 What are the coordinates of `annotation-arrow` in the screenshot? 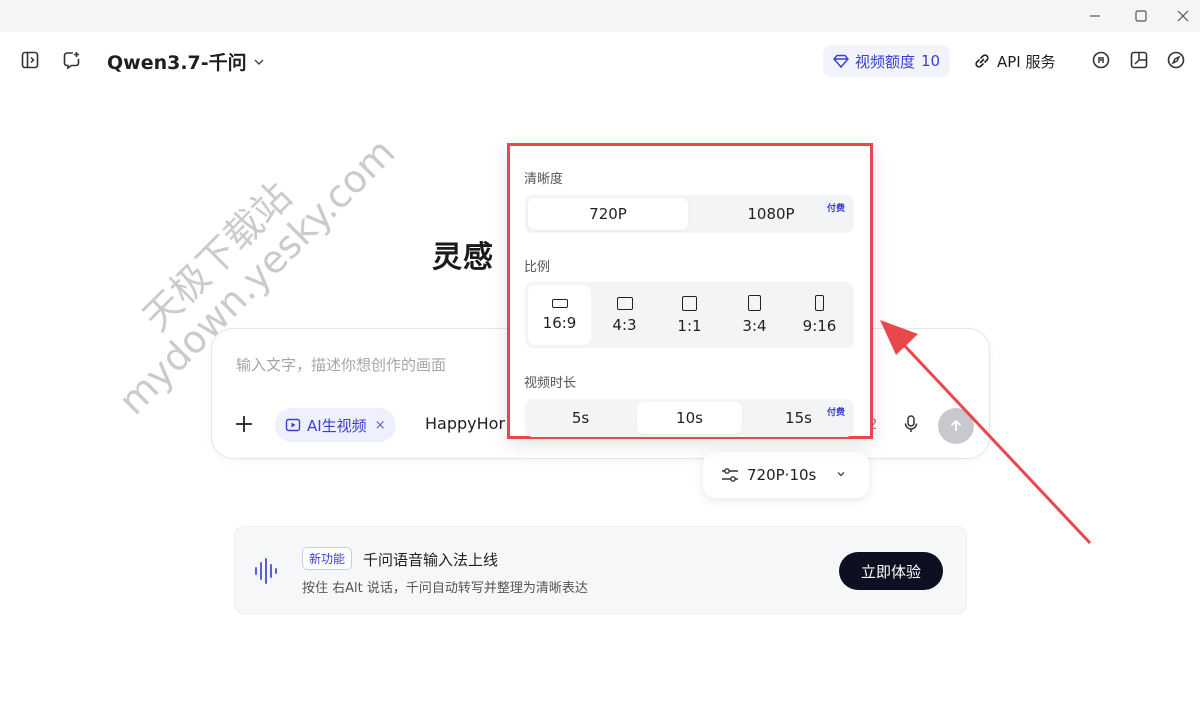 It's located at (986, 432).